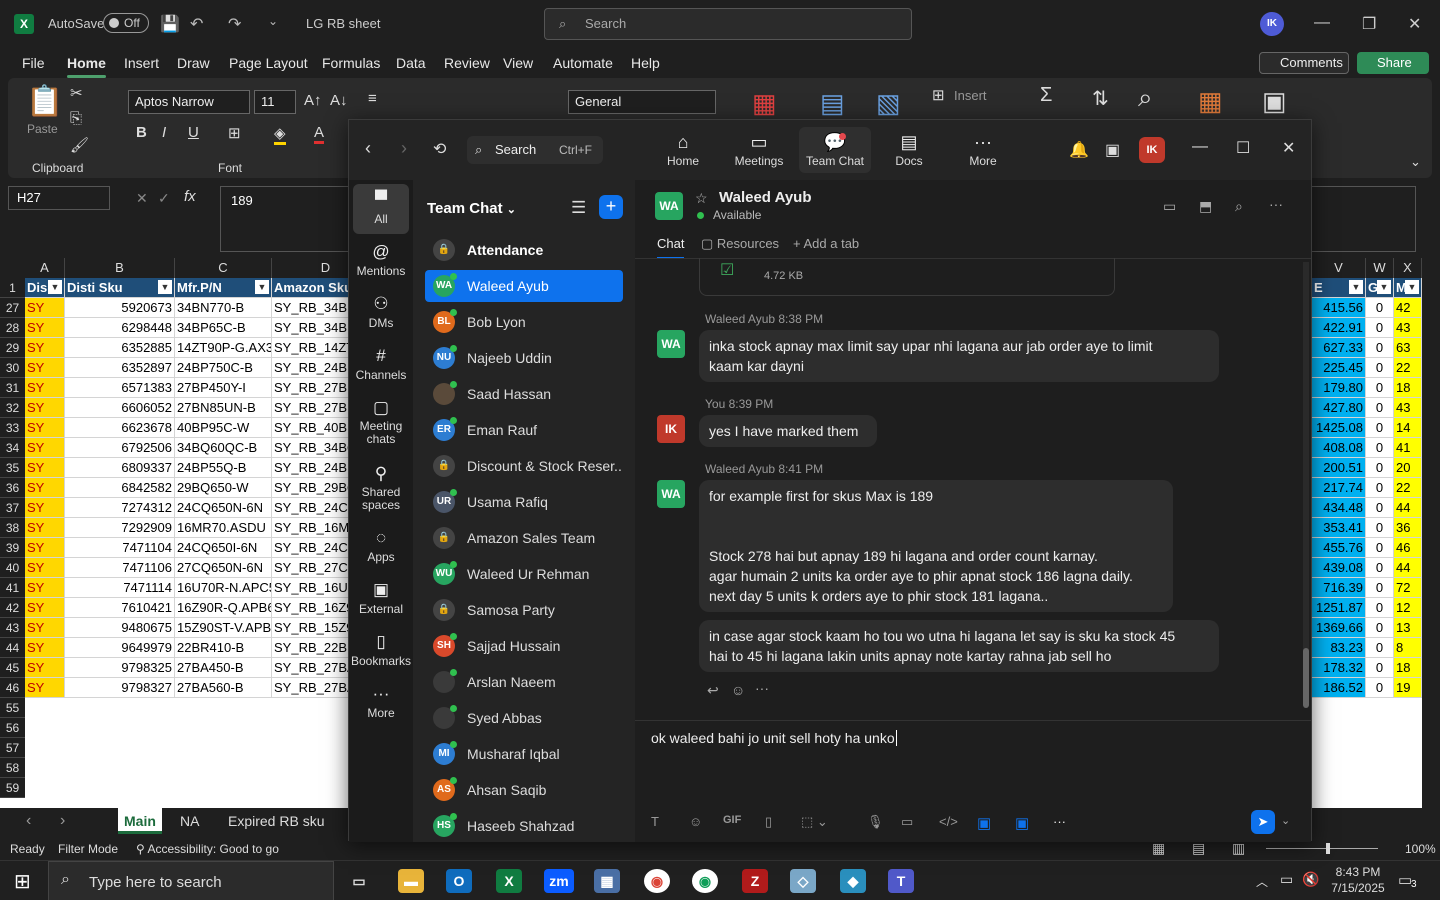 The image size is (1440, 900). Describe the element at coordinates (1339, 328) in the screenshot. I see `table-cell: 422.91` at that location.